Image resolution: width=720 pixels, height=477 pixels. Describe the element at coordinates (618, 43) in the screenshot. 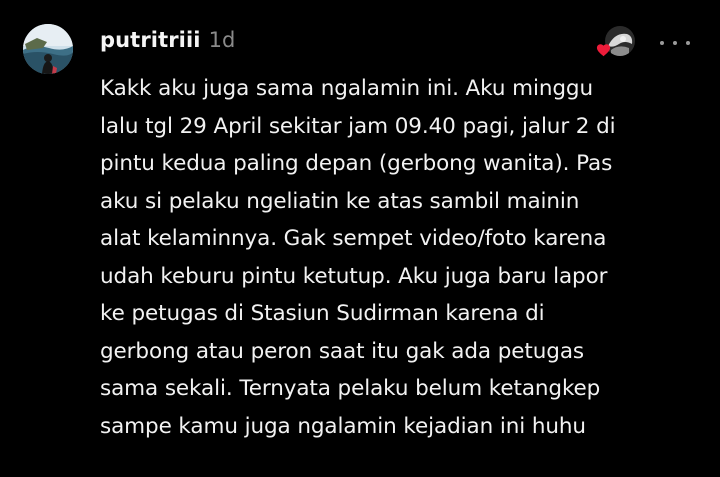

I see `liked-by-creator-badge` at that location.